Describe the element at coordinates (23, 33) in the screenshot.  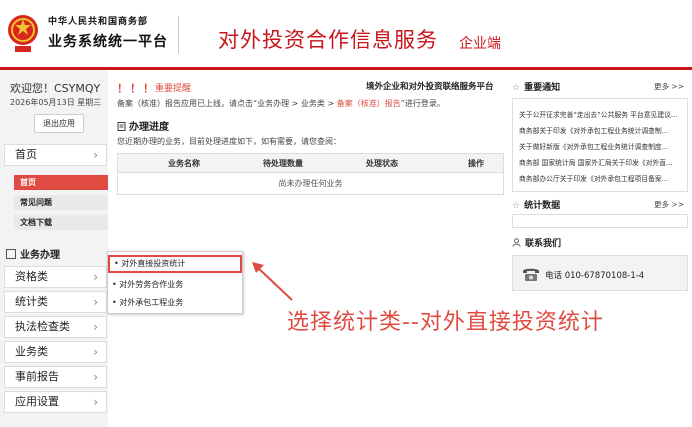
I see `national-emblem-icon` at that location.